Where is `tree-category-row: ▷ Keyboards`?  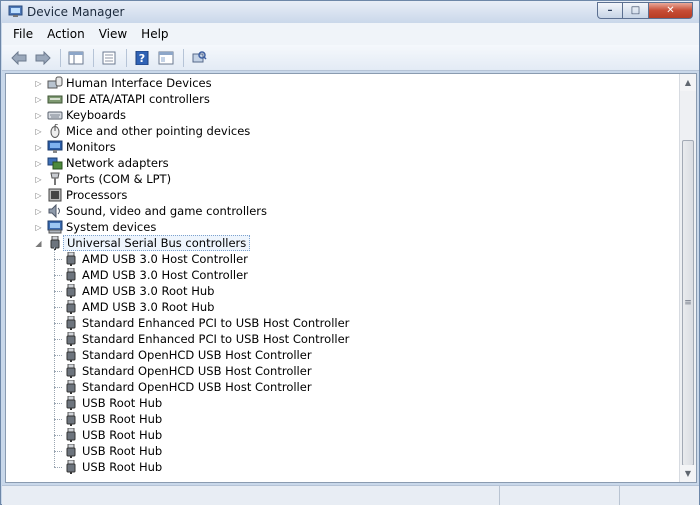
tree-category-row: ▷ Keyboards is located at coordinates (80, 115).